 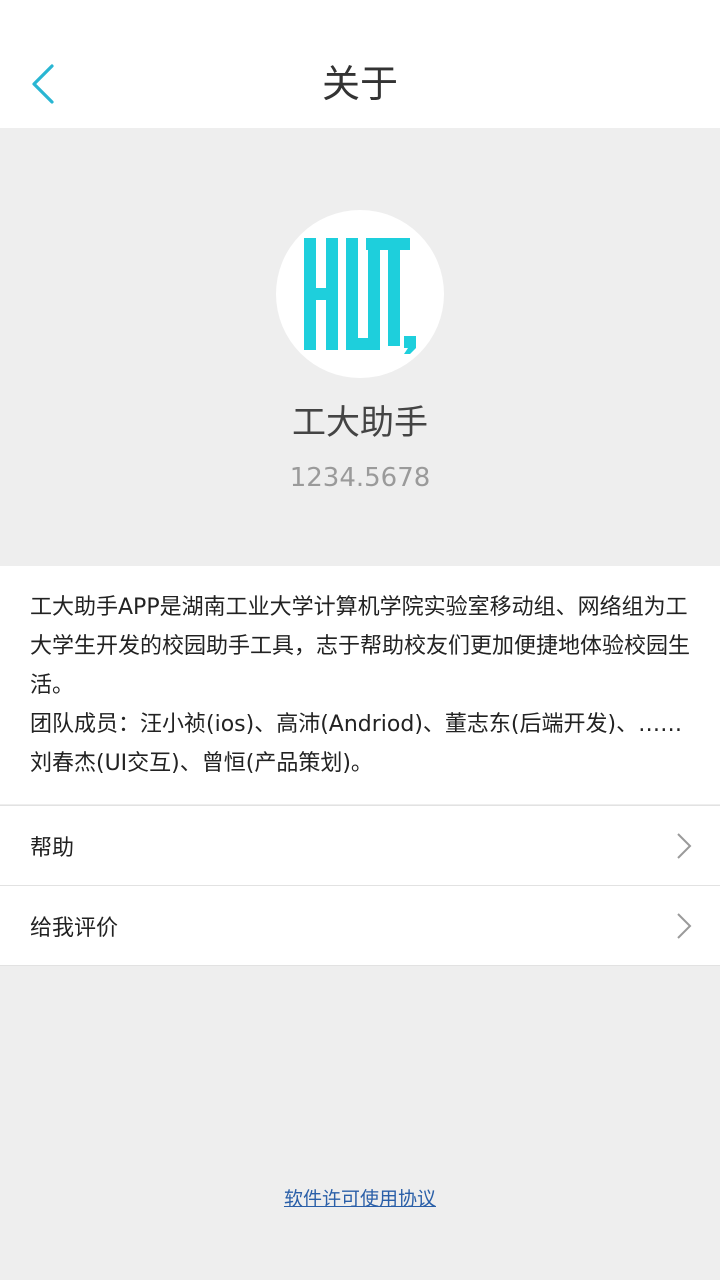 What do you see at coordinates (359, 84) in the screenshot?
I see `page-title: 关于` at bounding box center [359, 84].